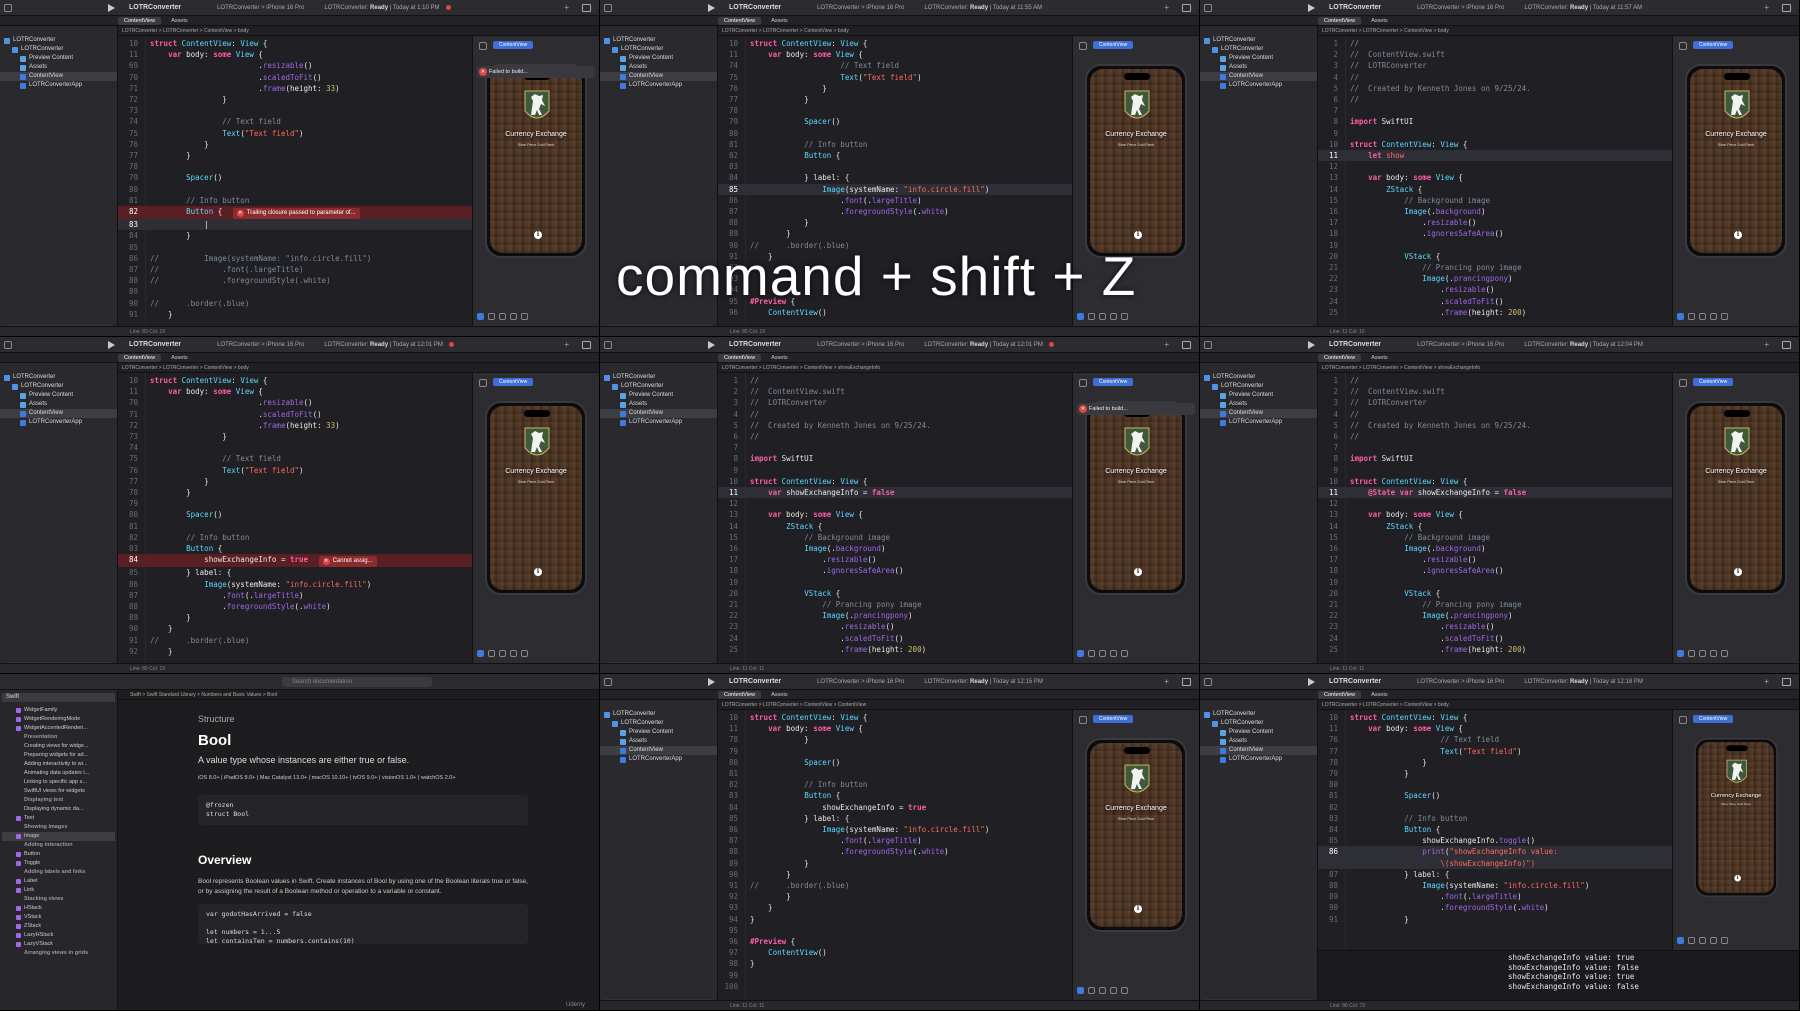 This screenshot has height=1011, width=1800. I want to click on code-line: 82 // Info button, so click(295, 537).